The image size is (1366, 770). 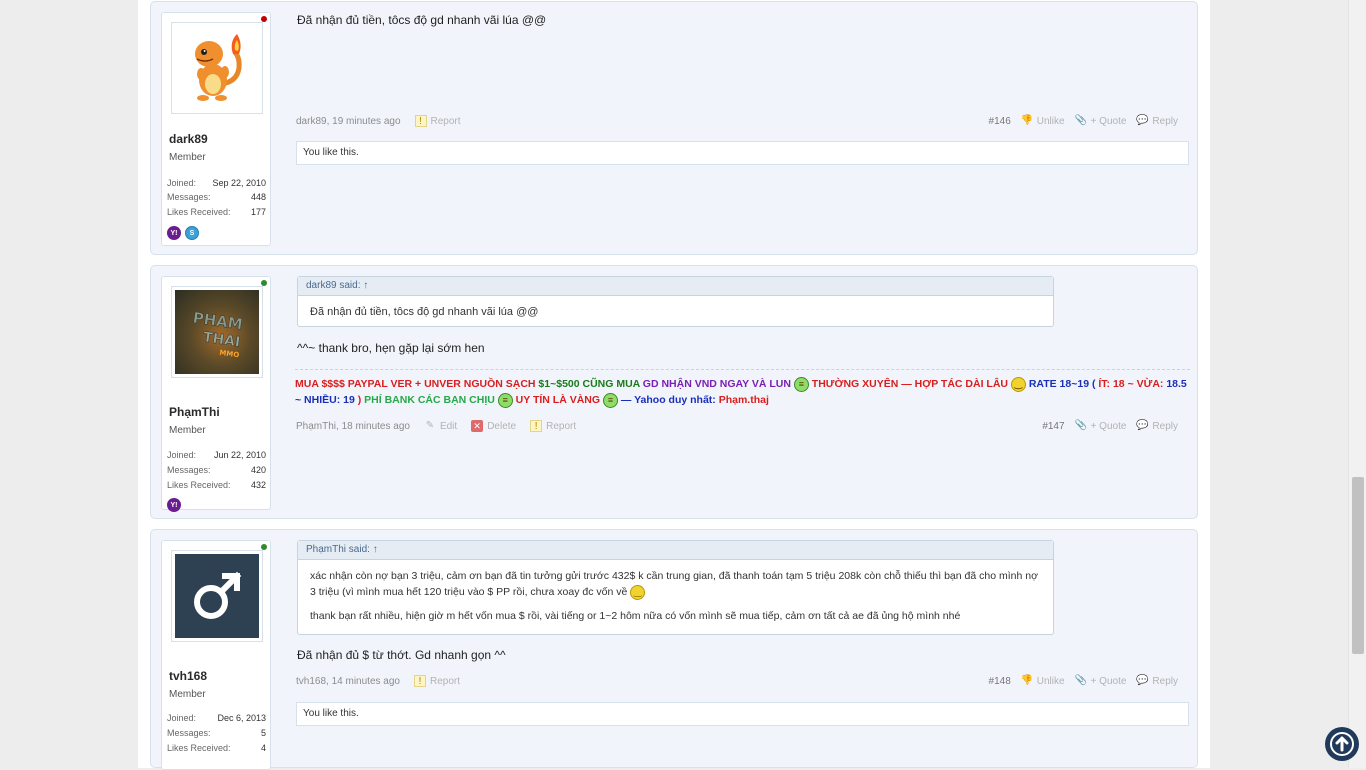 What do you see at coordinates (715, 384) in the screenshot?
I see `sig-part: GD NHẬN VND NGAY VÀ LUN` at bounding box center [715, 384].